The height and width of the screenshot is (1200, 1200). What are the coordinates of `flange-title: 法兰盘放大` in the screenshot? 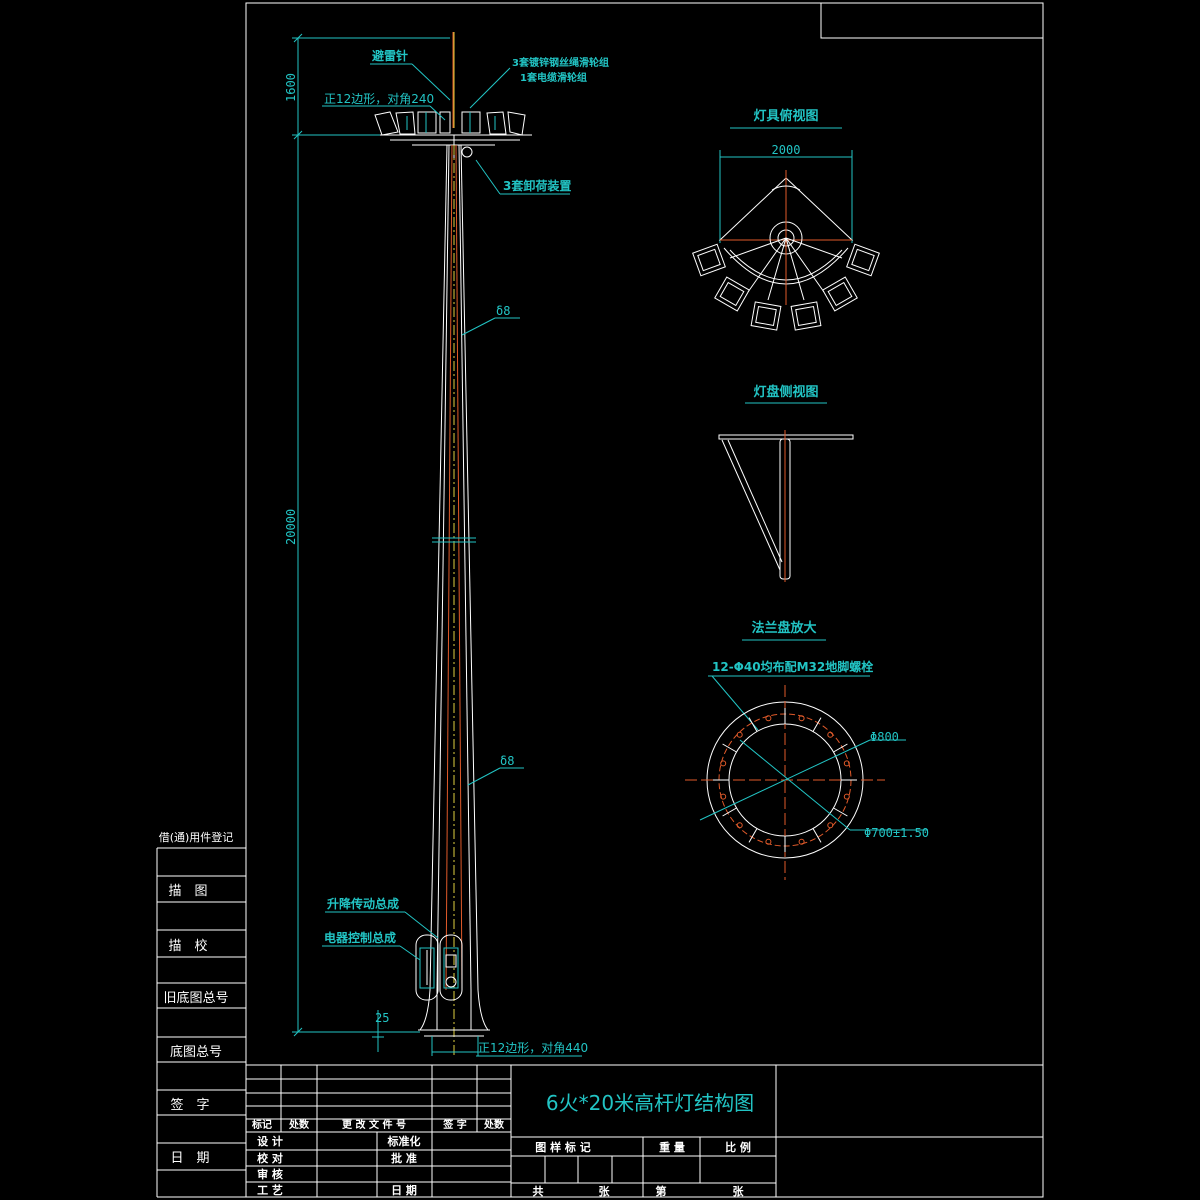 It's located at (783, 628).